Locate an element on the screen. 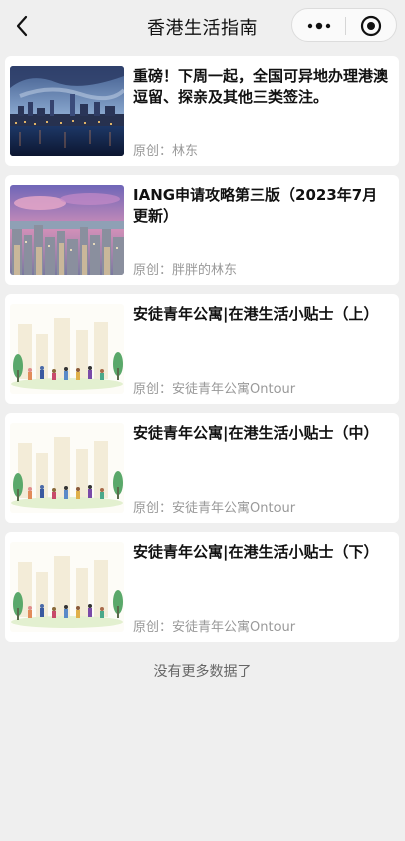 The height and width of the screenshot is (841, 405). no-more-data-text: 没有更多数据了 is located at coordinates (202, 672).